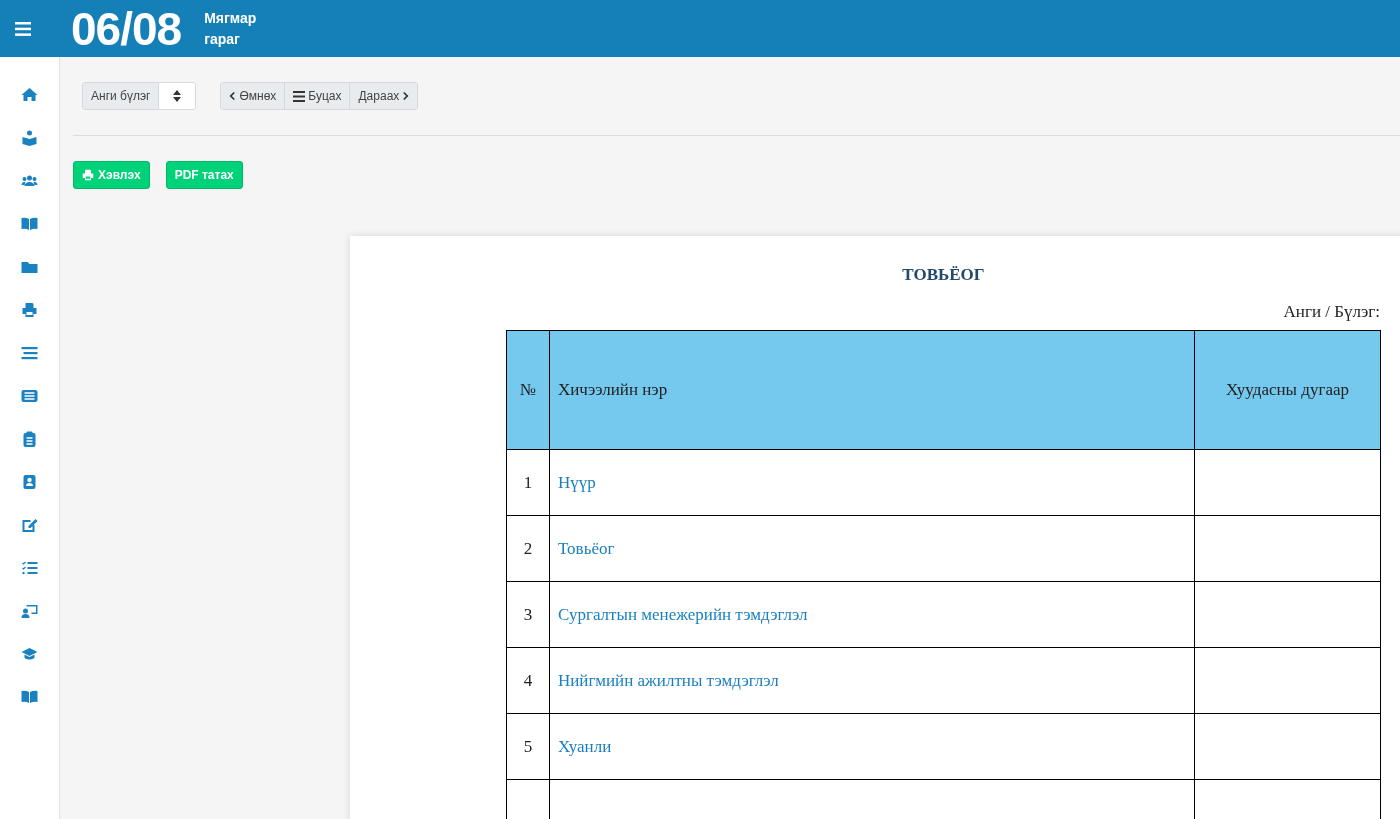 Image resolution: width=1400 pixels, height=819 pixels. I want to click on sort-icon, so click(177, 96).